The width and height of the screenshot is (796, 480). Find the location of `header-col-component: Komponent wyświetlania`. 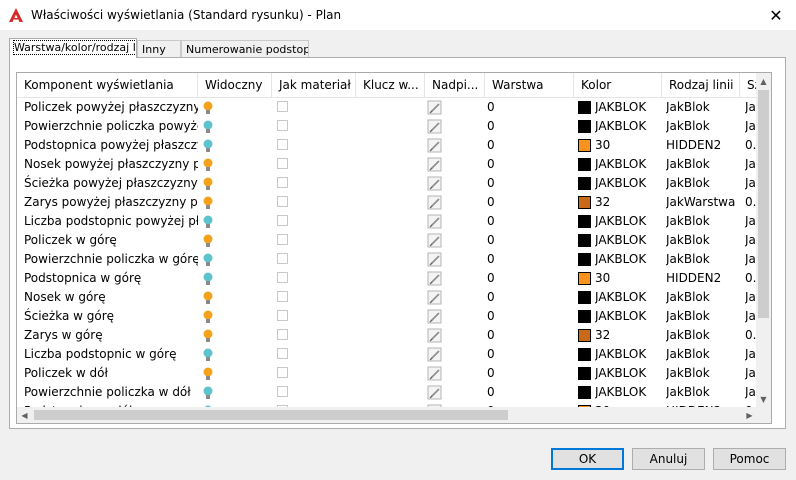

header-col-component: Komponent wyświetlania is located at coordinates (107, 85).